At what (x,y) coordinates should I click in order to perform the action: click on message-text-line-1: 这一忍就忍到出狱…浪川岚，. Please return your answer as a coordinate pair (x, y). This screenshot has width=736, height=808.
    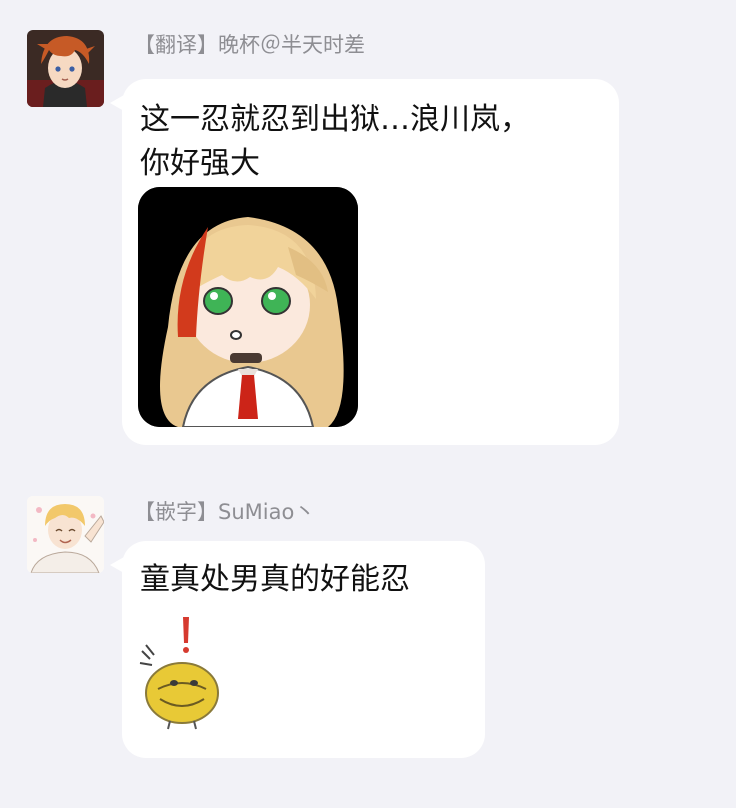
    Looking at the image, I should click on (335, 119).